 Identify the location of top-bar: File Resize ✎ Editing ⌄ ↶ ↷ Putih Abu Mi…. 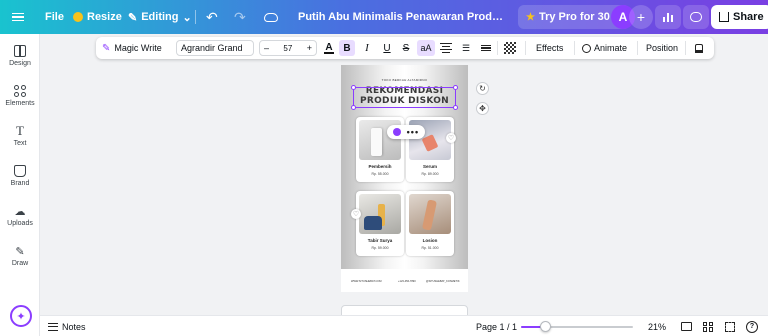
(384, 17).